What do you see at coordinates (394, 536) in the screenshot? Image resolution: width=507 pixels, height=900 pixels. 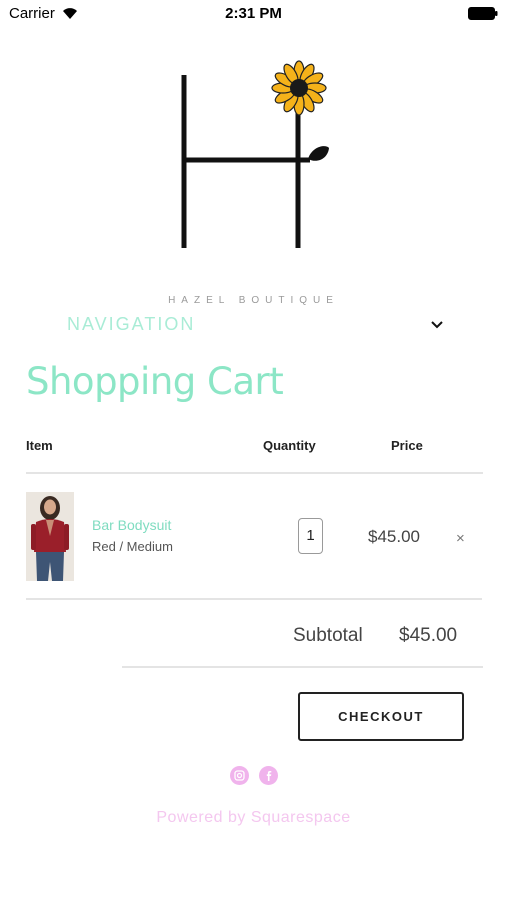 I see `item-price: $45.00` at bounding box center [394, 536].